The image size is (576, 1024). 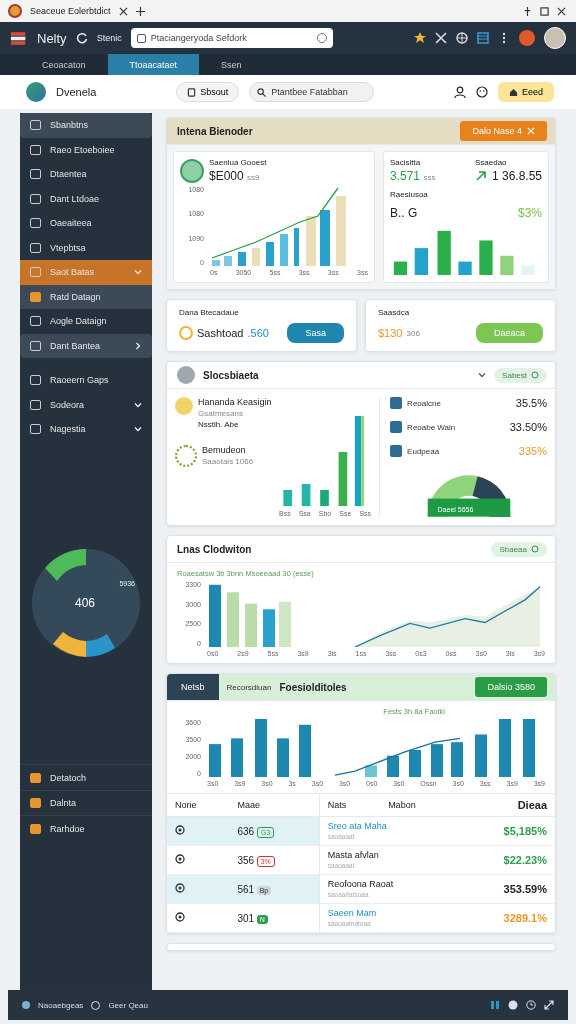 What do you see at coordinates (394, 312) in the screenshot?
I see `summary-label: Saasdca` at bounding box center [394, 312].